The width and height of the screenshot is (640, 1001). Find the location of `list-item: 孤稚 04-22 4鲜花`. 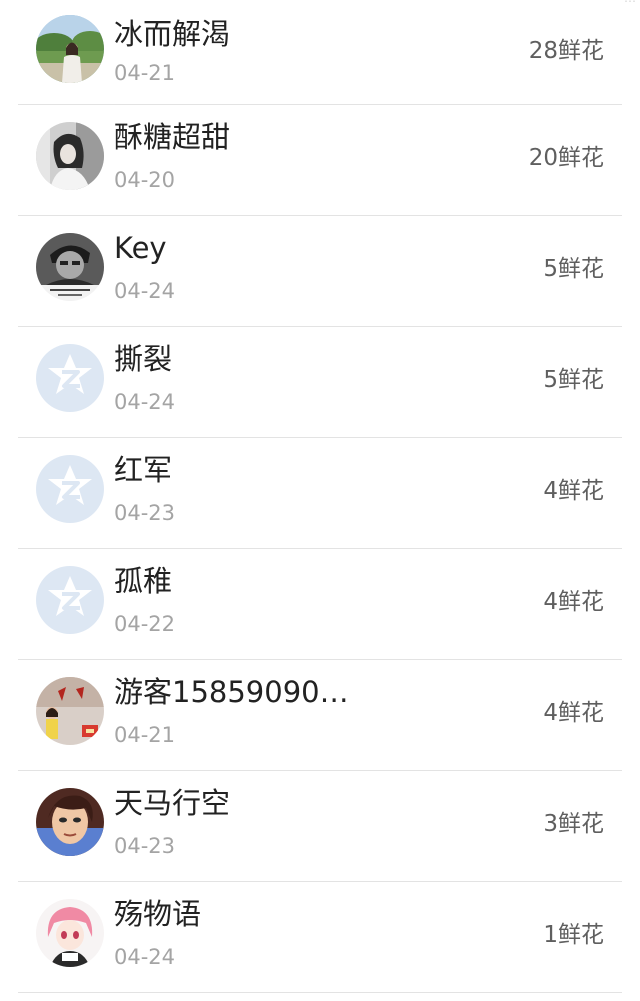

list-item: 孤稚 04-22 4鲜花 is located at coordinates (320, 604).